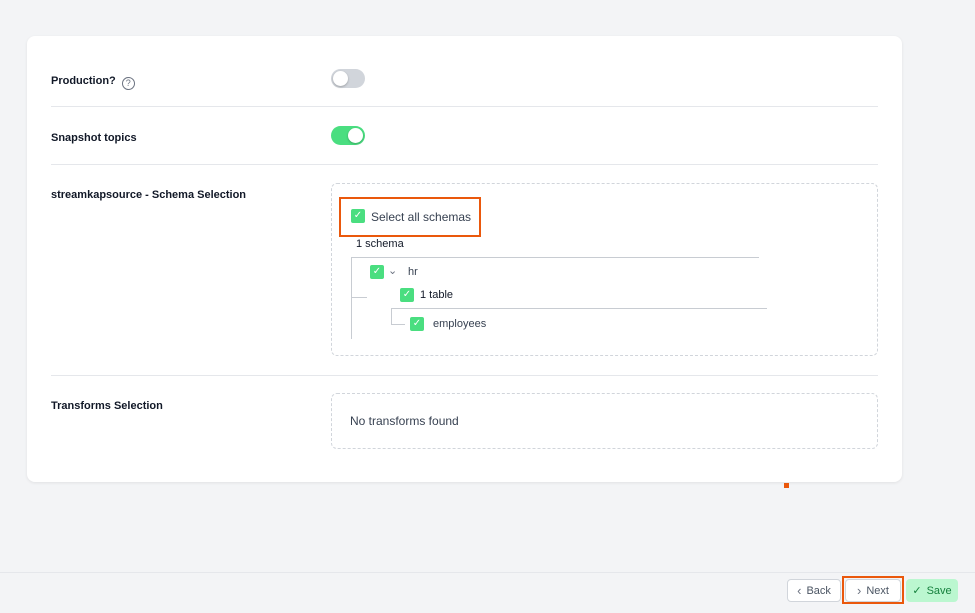 This screenshot has height=613, width=975. Describe the element at coordinates (939, 590) in the screenshot. I see `save-label: Save` at that location.